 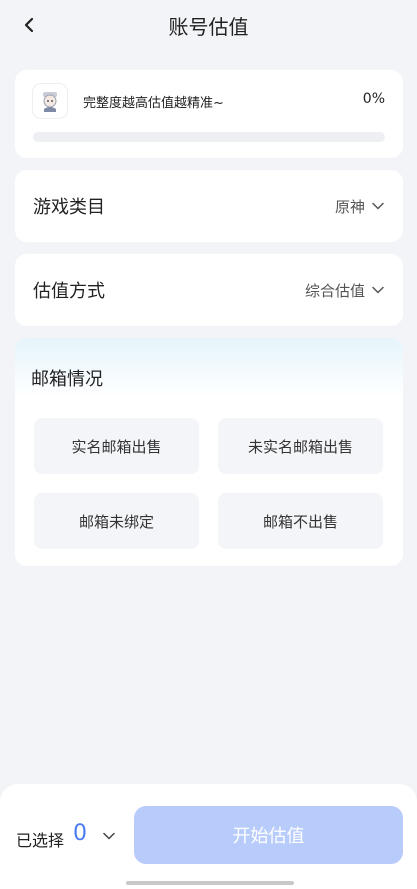 I want to click on game-character-icon, so click(x=50, y=102).